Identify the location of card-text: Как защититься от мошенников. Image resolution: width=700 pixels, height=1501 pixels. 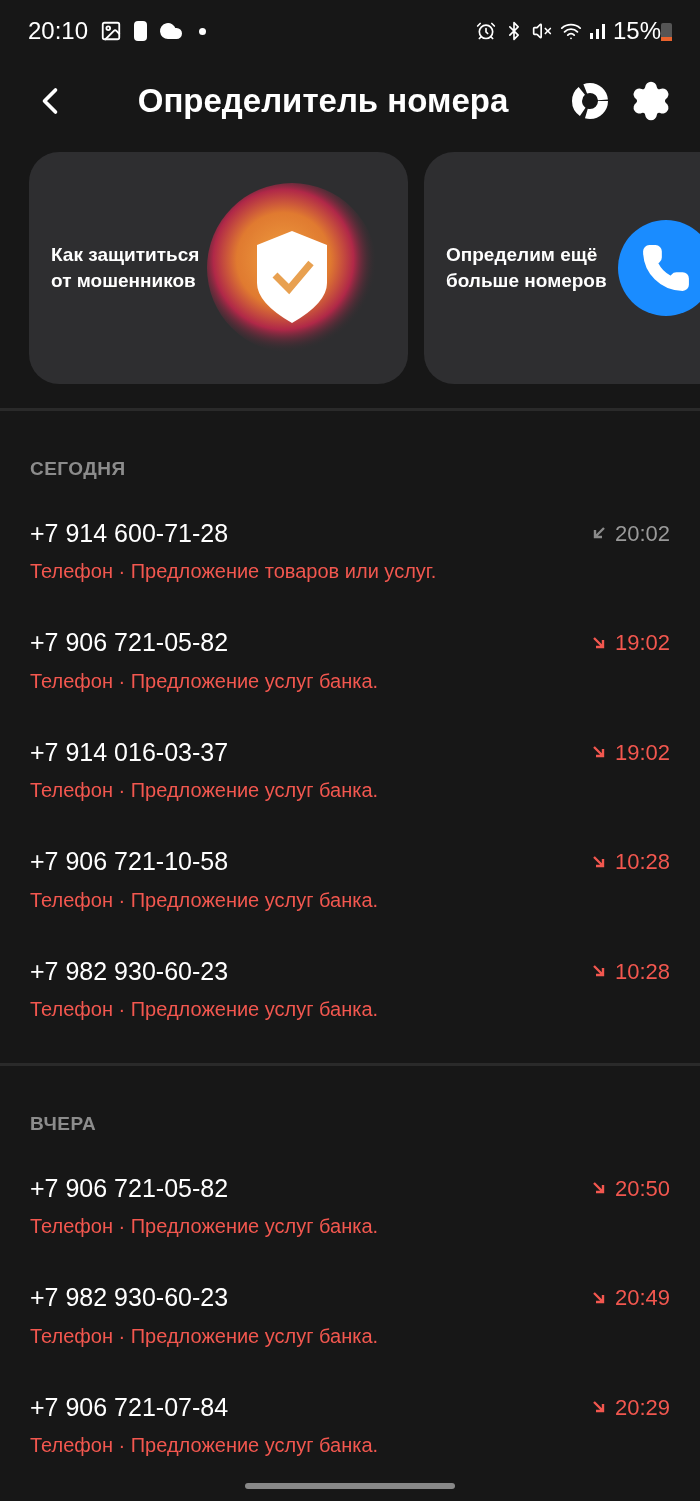
(126, 268).